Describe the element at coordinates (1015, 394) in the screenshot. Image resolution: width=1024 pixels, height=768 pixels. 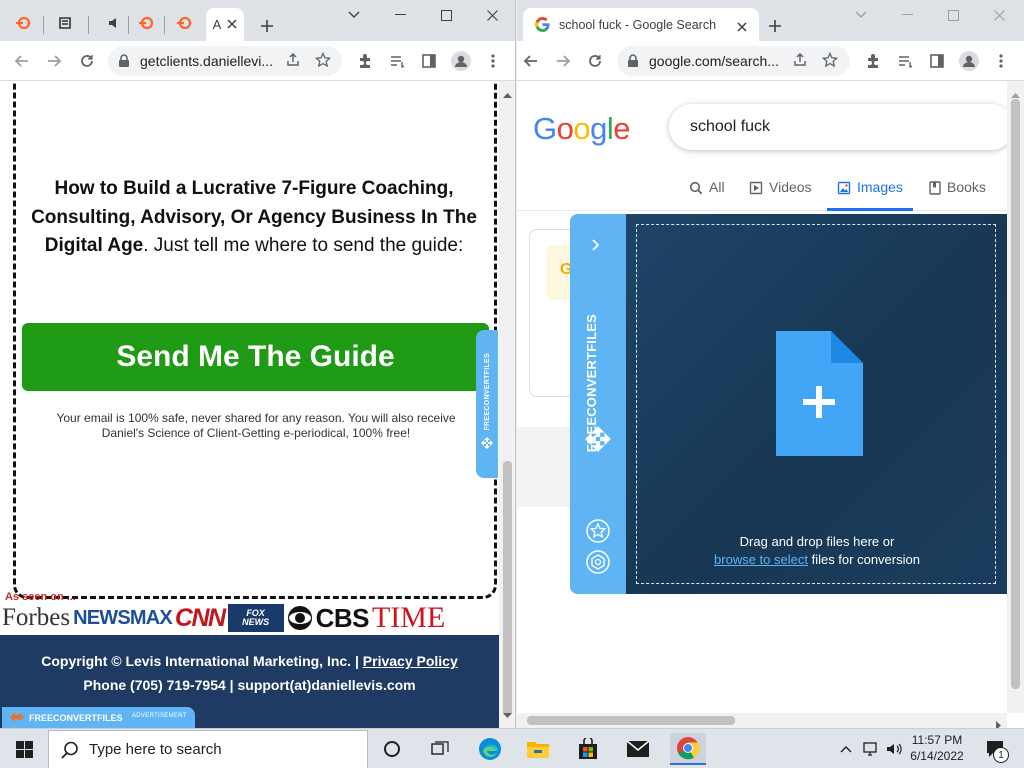
I see `right-scroll-thumb` at that location.